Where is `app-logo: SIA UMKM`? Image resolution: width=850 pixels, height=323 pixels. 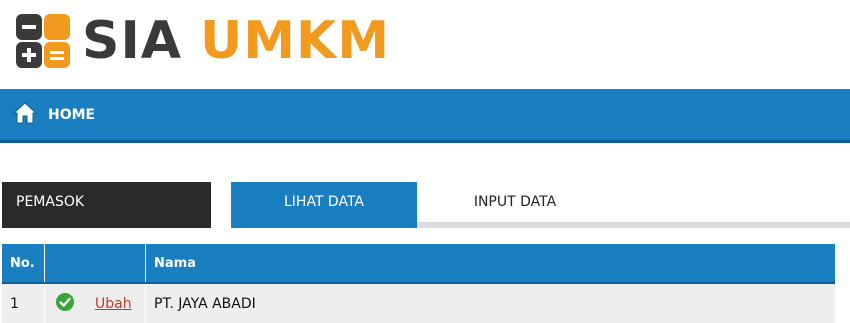
app-logo: SIA UMKM is located at coordinates (202, 41).